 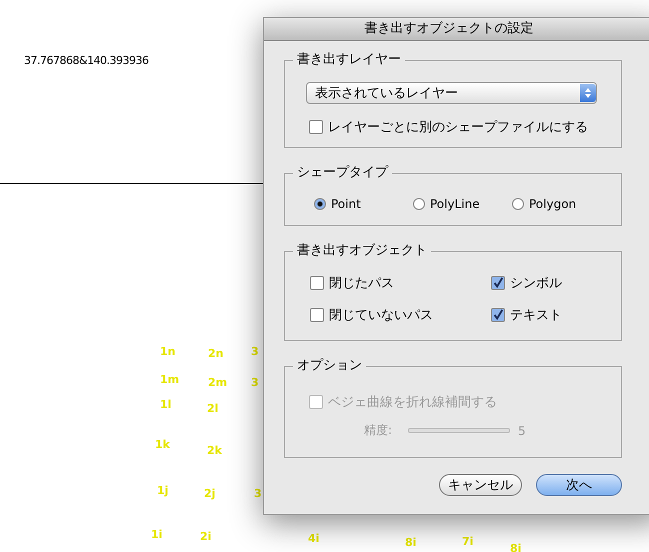 What do you see at coordinates (522, 431) in the screenshot?
I see `slider-value: 5` at bounding box center [522, 431].